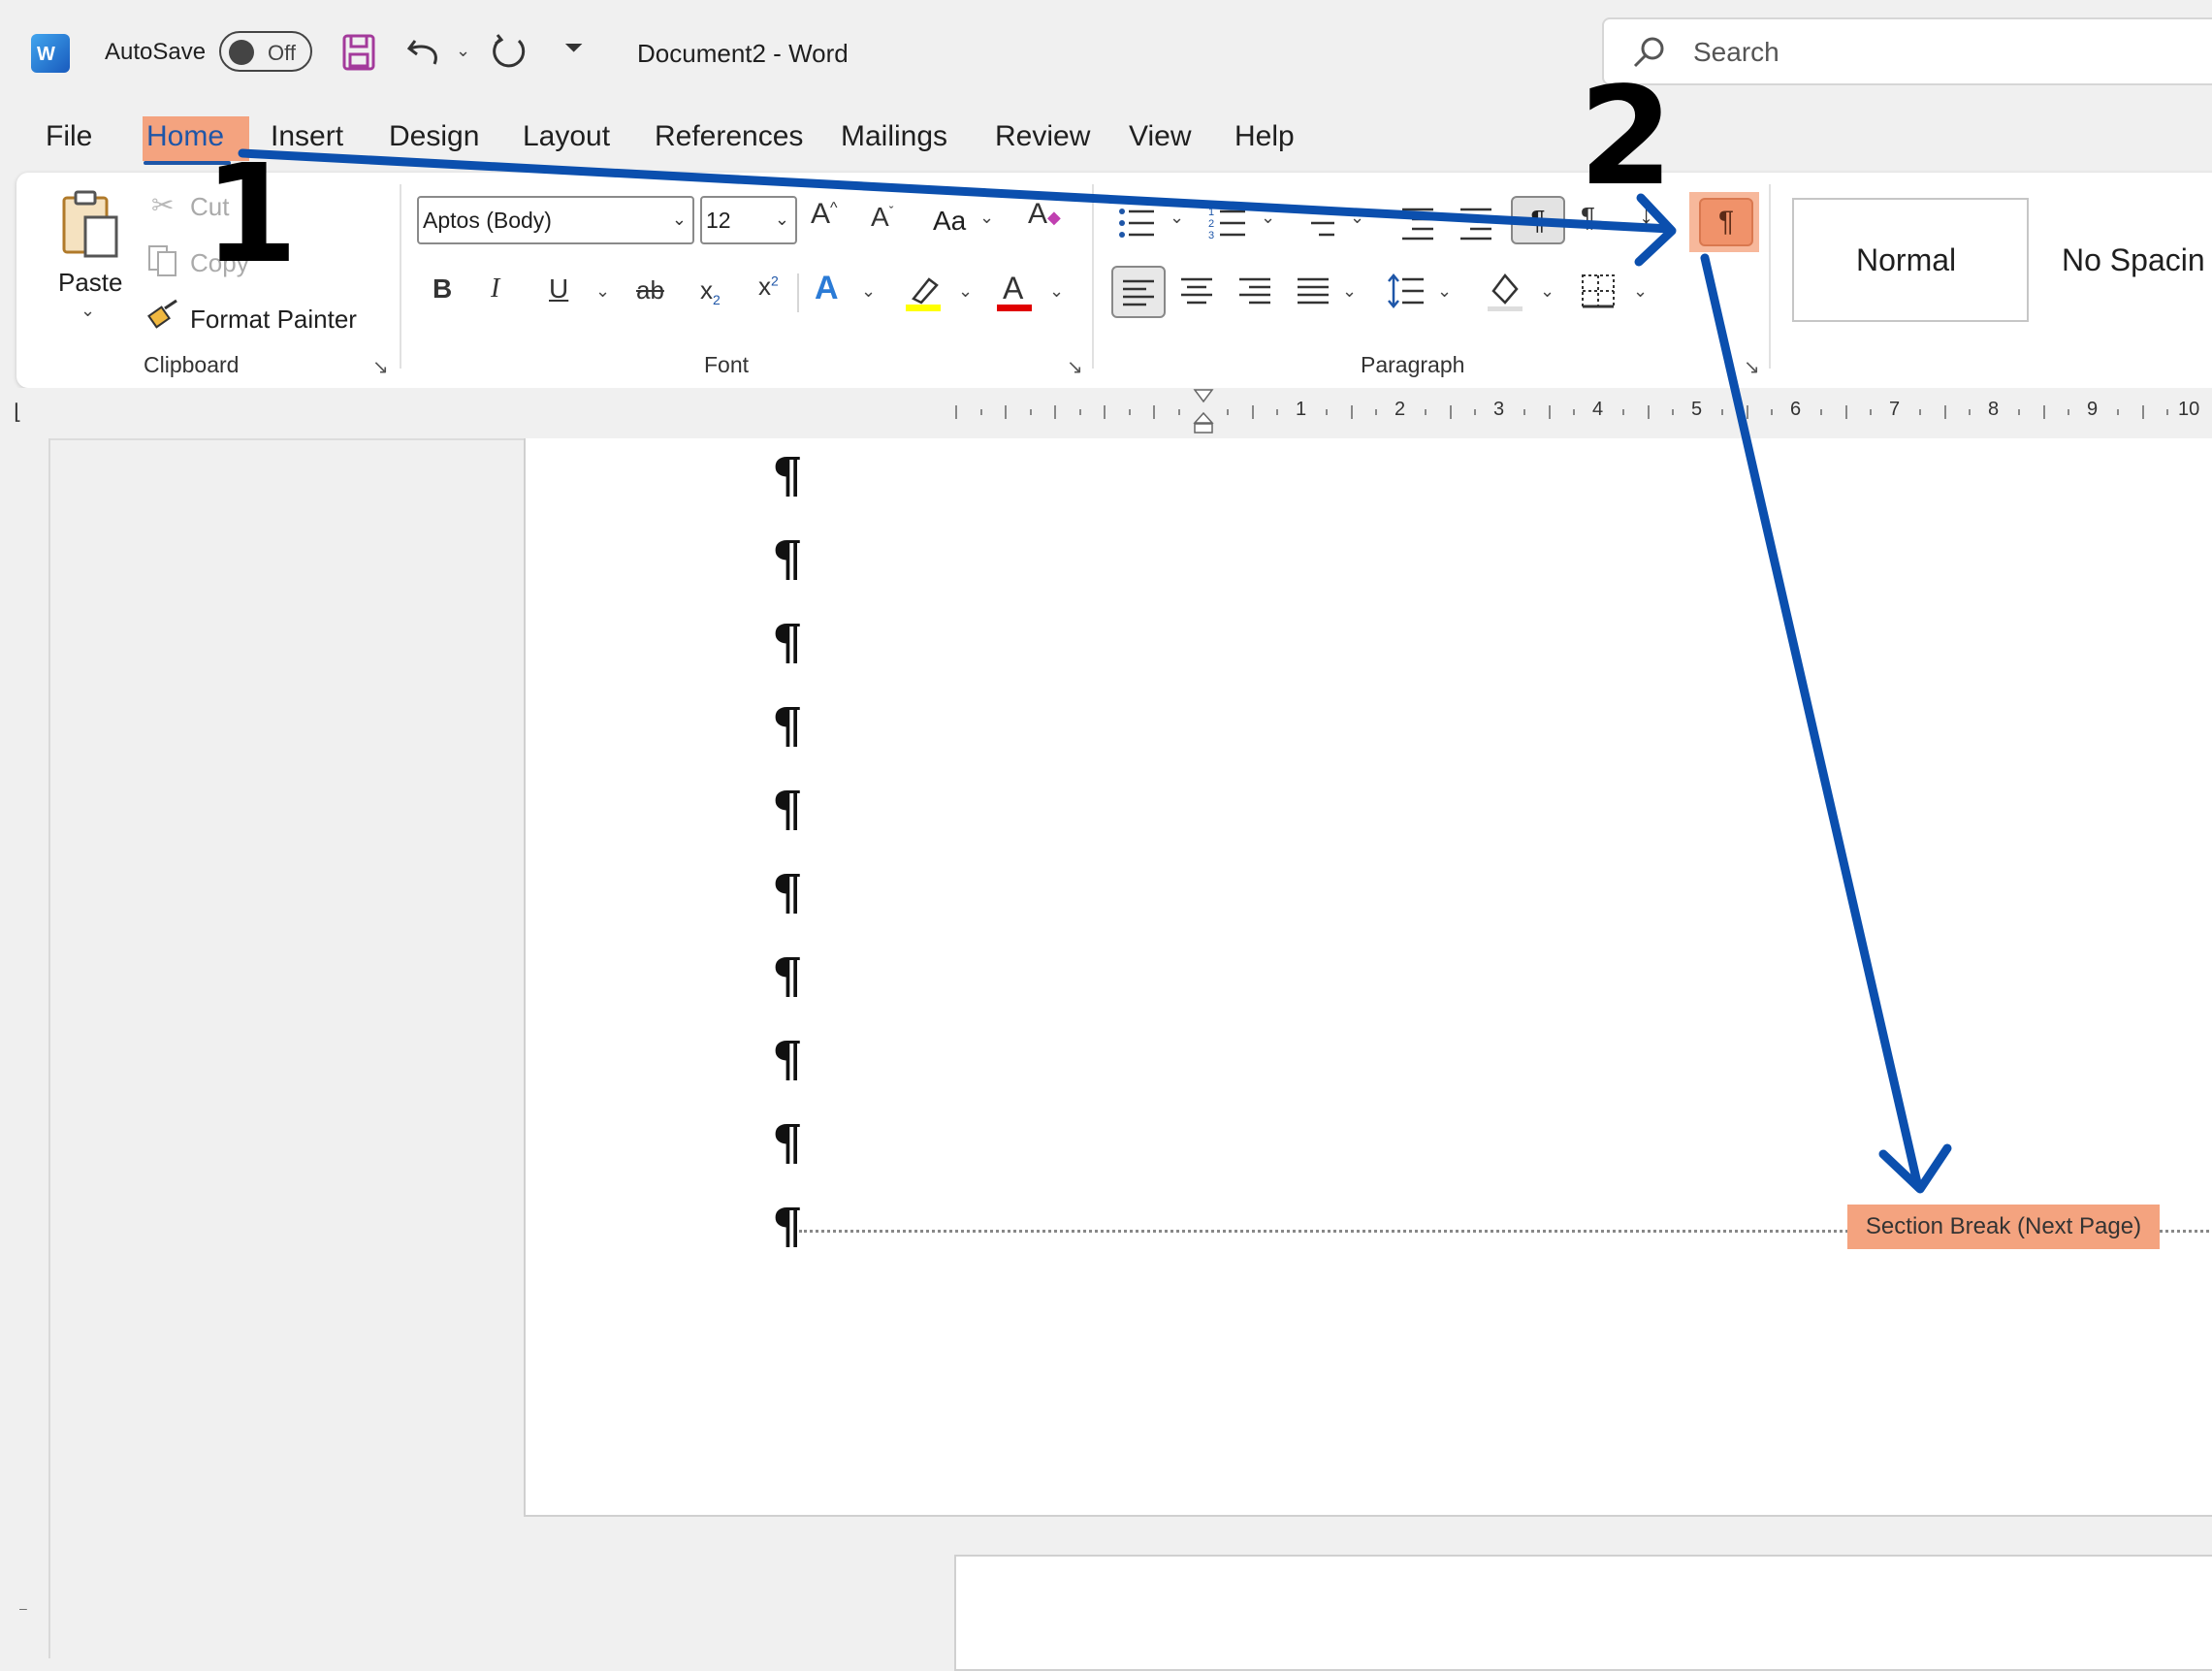 This screenshot has width=2212, height=1671. What do you see at coordinates (574, 48) in the screenshot?
I see `customize-qat-icon: ⏷` at bounding box center [574, 48].